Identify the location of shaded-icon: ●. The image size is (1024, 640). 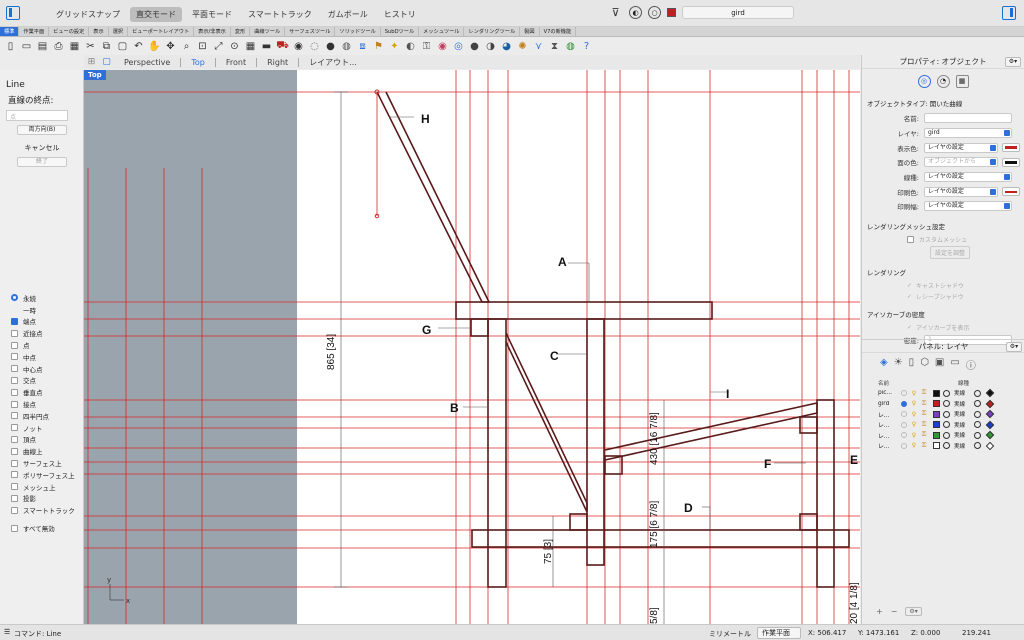
(330, 46).